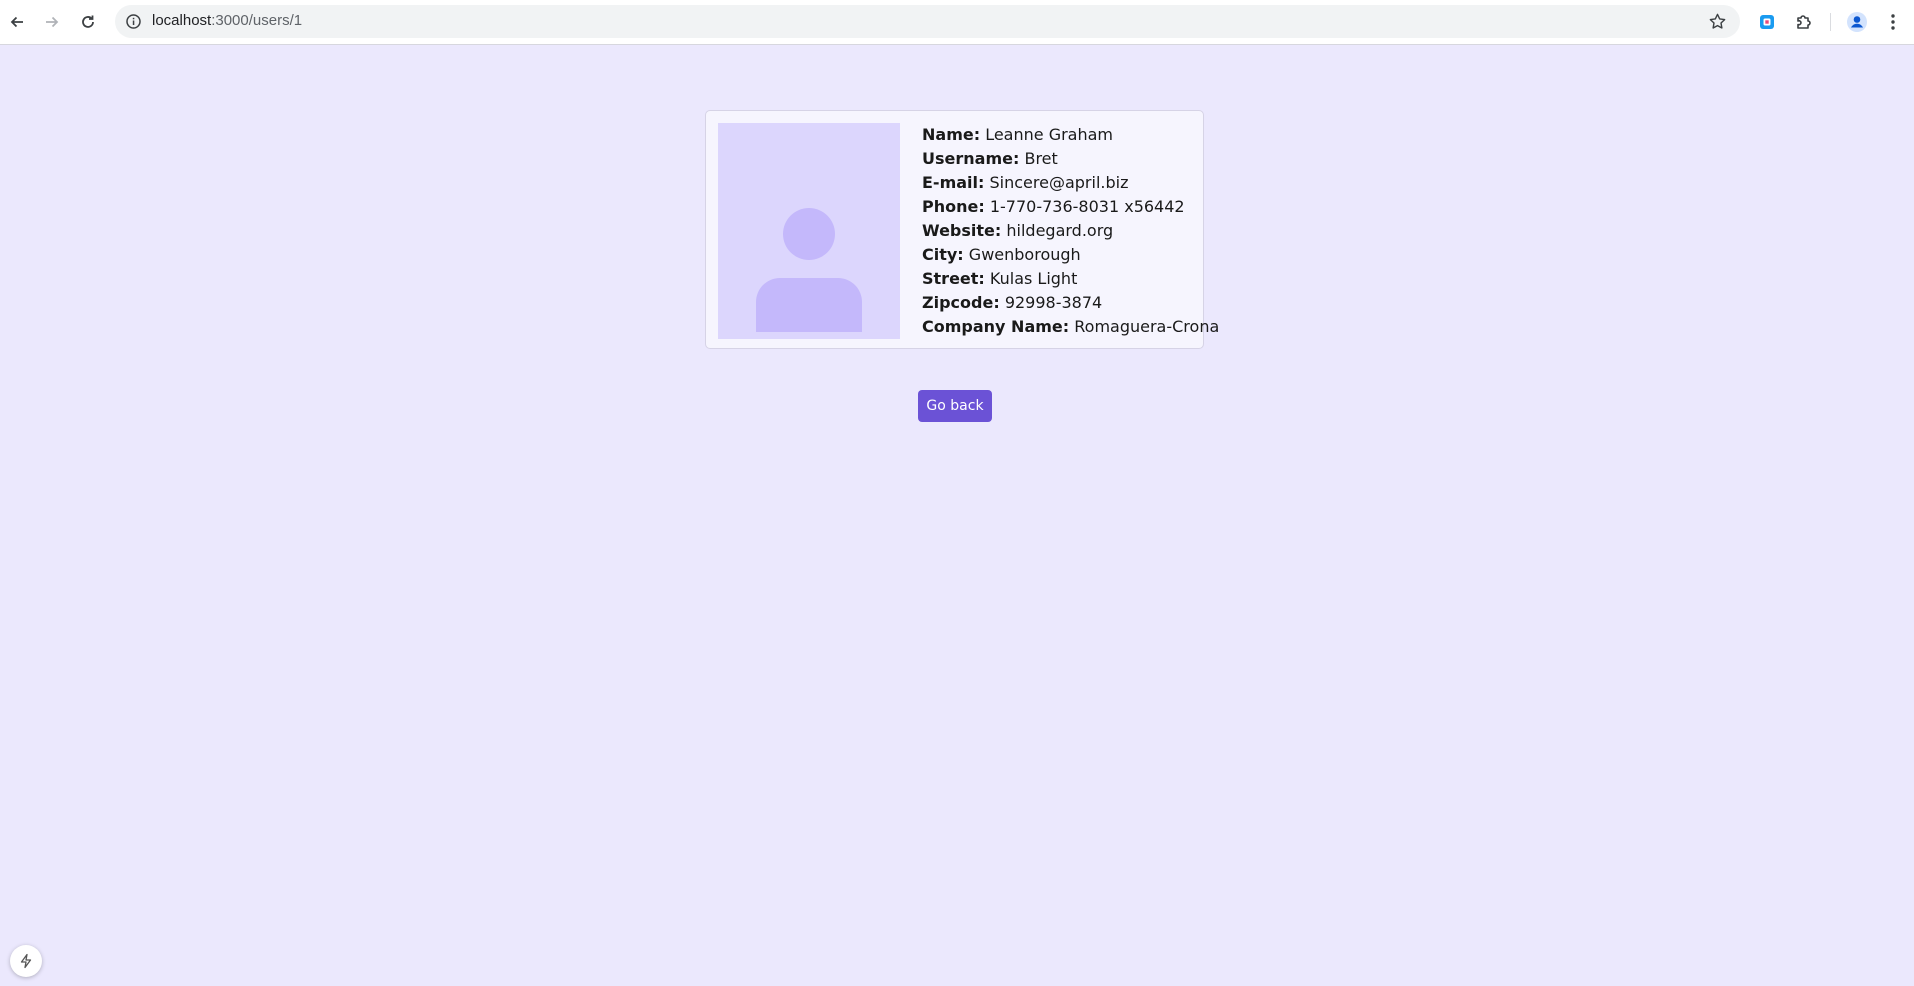  I want to click on go-back-button: Go back, so click(955, 406).